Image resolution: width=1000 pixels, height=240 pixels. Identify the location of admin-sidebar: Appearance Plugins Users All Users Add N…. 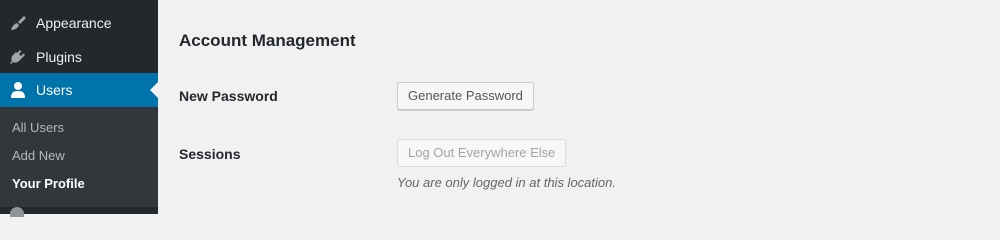
(79, 108).